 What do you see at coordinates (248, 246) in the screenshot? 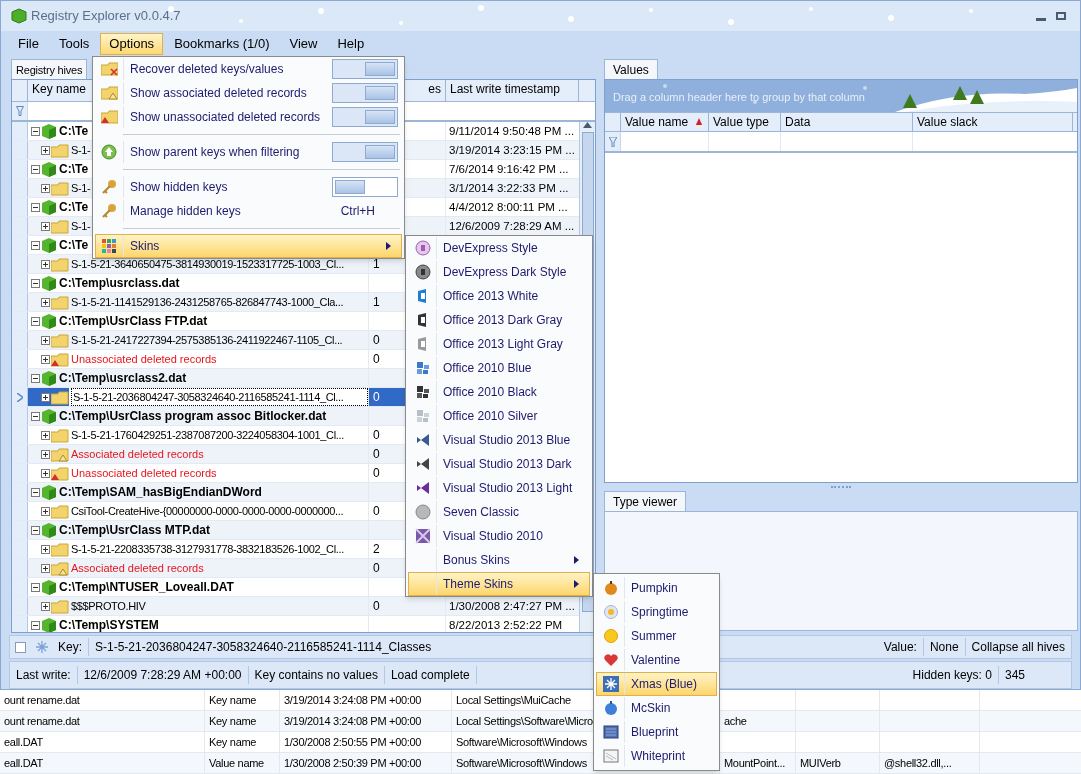
I see `menu-item: Skins` at bounding box center [248, 246].